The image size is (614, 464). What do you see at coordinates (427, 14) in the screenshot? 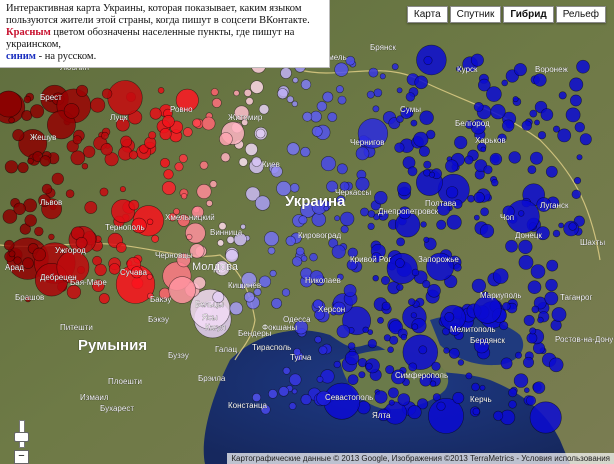
I see `map-type-map-button: Карта` at bounding box center [427, 14].